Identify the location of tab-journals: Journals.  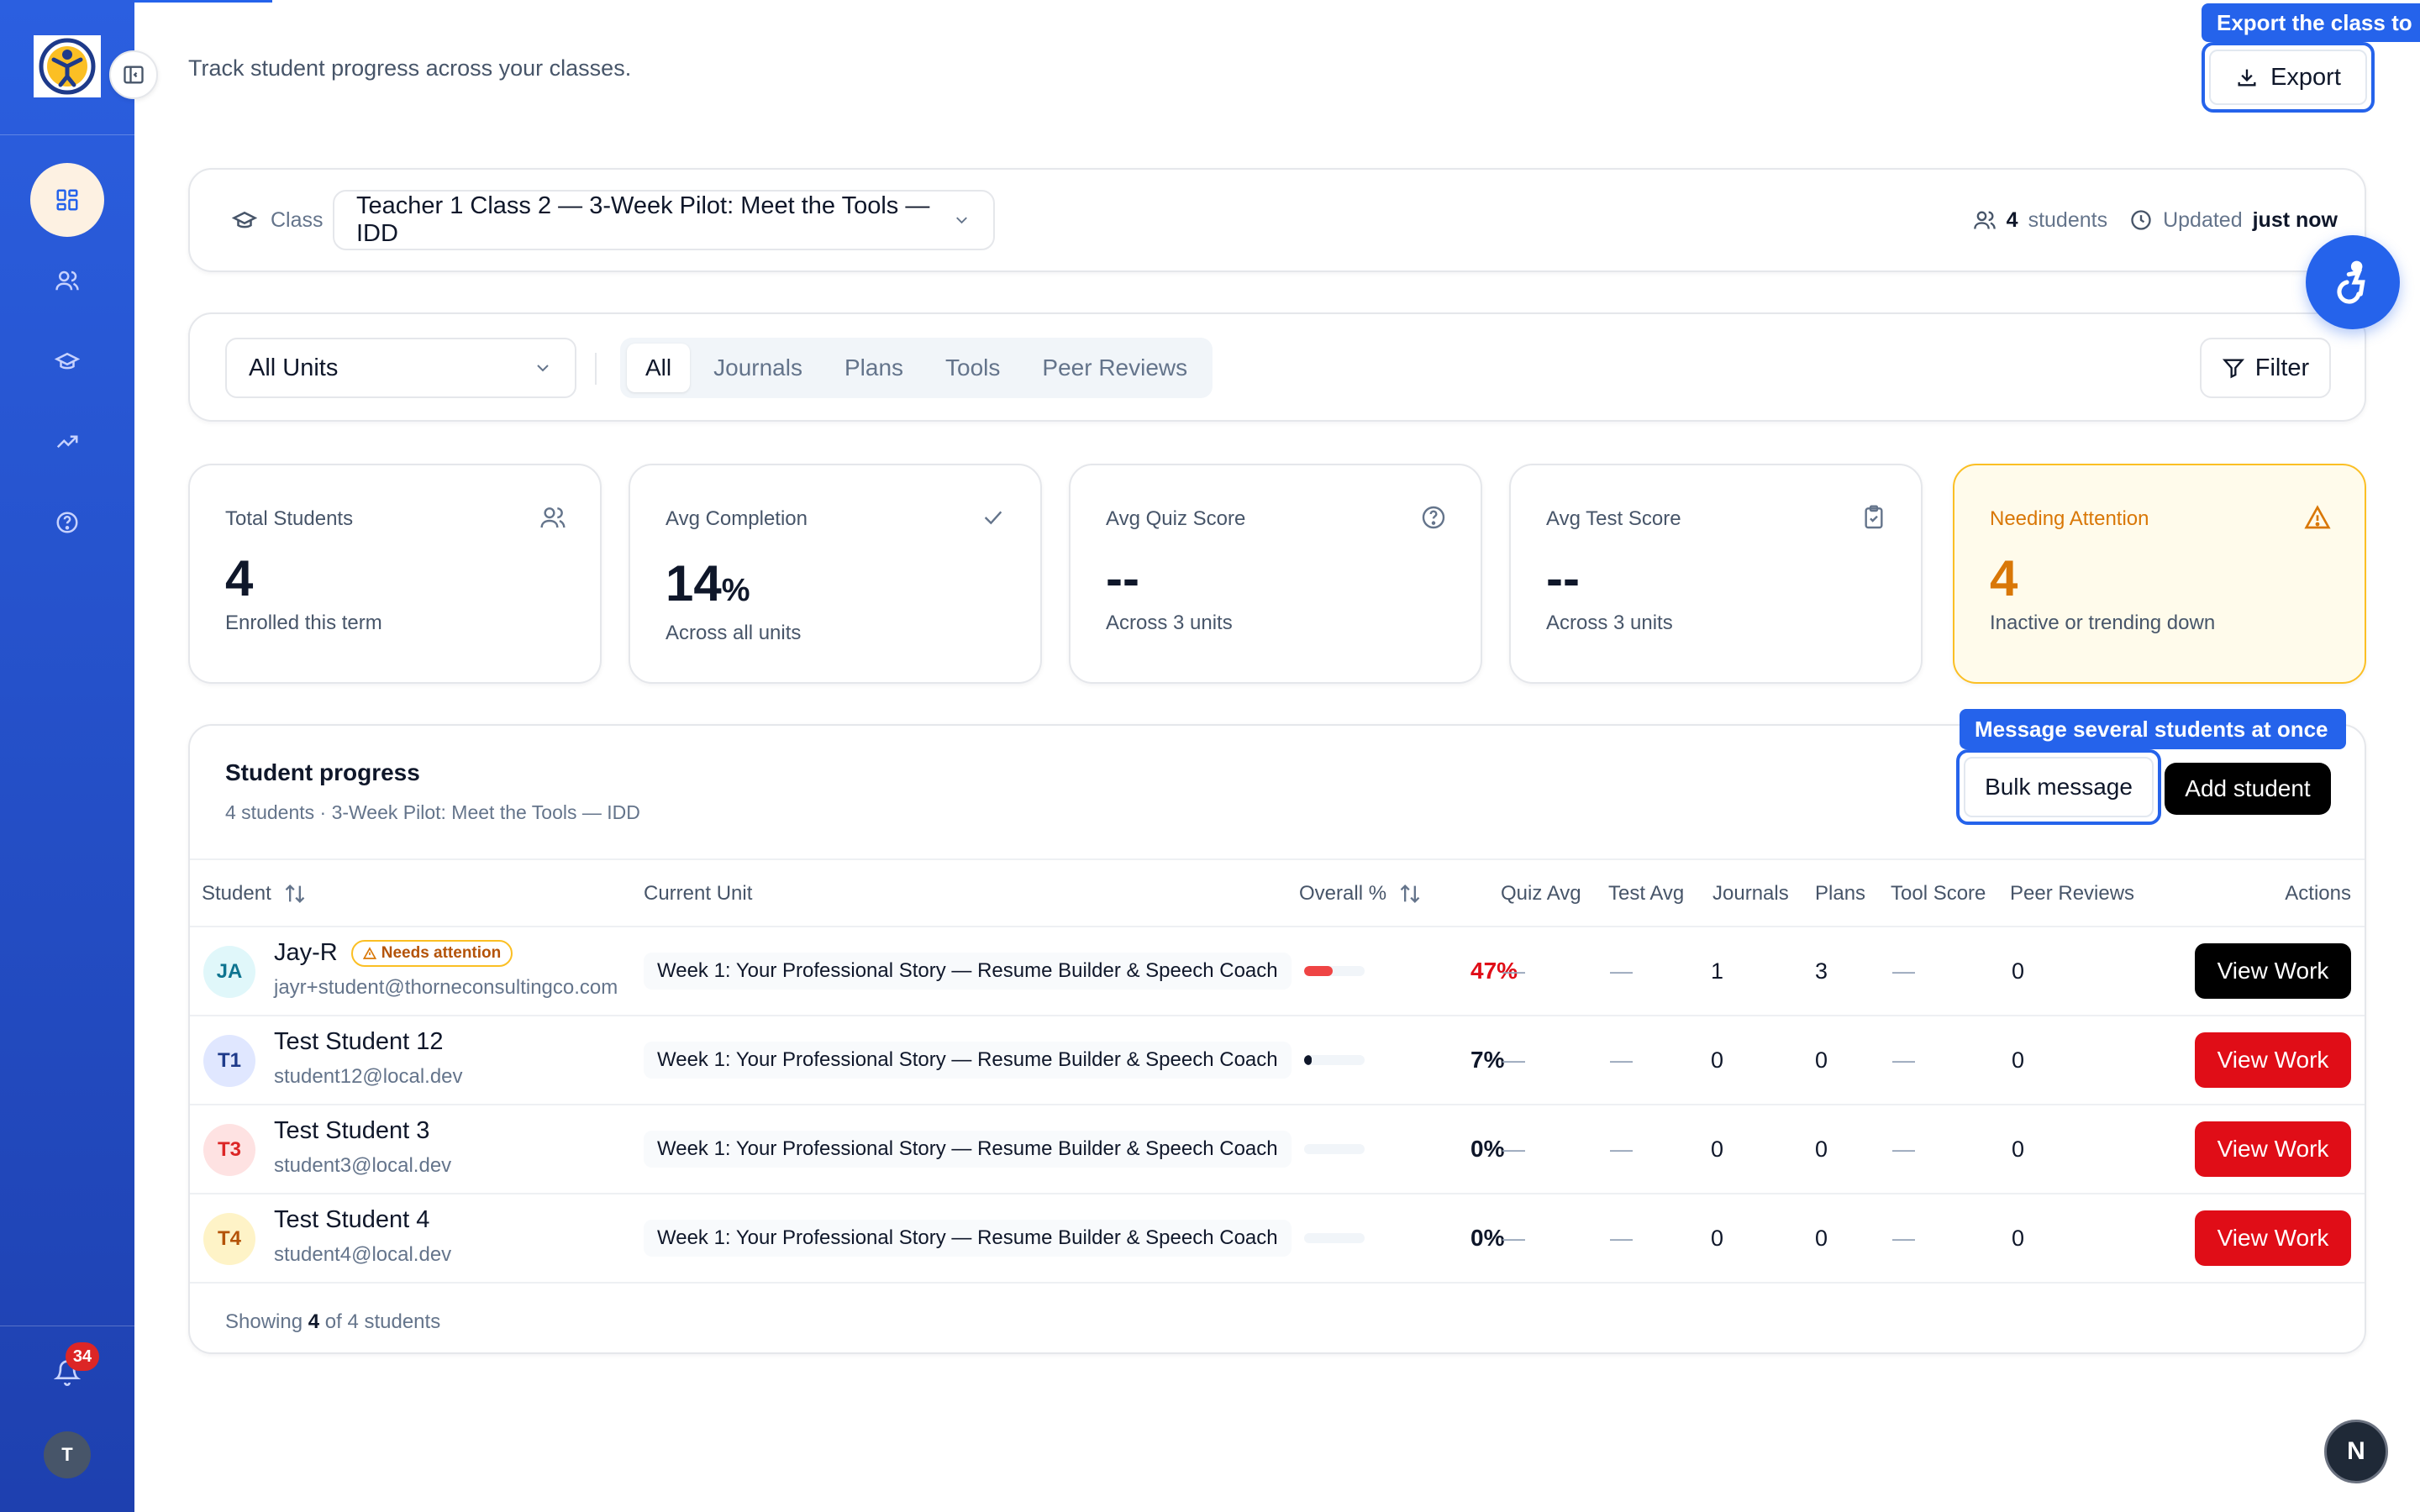
(758, 368).